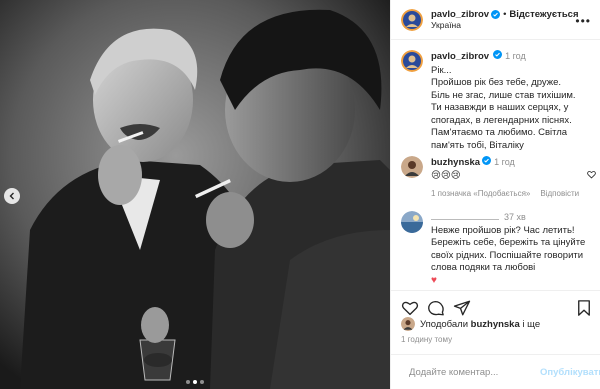 The height and width of the screenshot is (389, 600). I want to click on post-timestamp: 1 годину тому, so click(427, 339).